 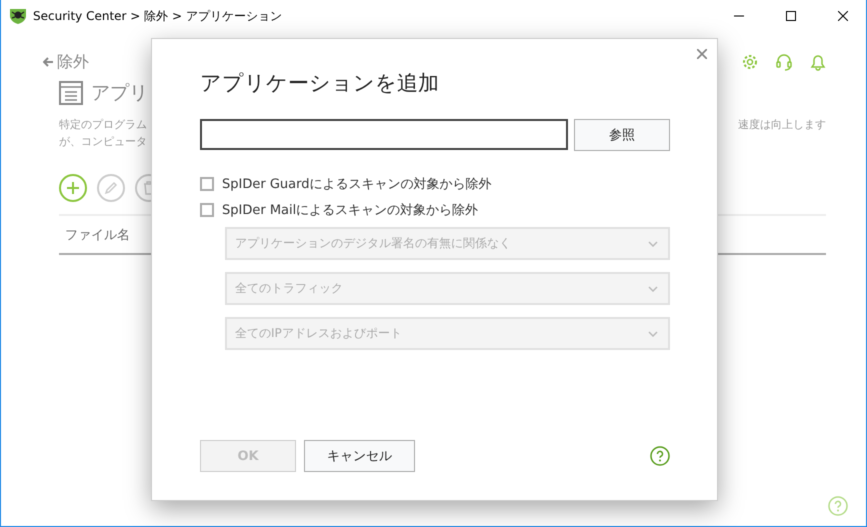 What do you see at coordinates (97, 235) in the screenshot?
I see `column-header: ファイル名` at bounding box center [97, 235].